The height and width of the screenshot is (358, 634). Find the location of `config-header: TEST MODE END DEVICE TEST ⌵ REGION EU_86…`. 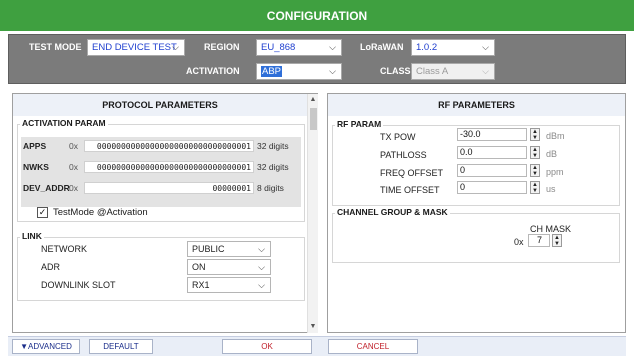

config-header: TEST MODE END DEVICE TEST ⌵ REGION EU_86… is located at coordinates (317, 59).